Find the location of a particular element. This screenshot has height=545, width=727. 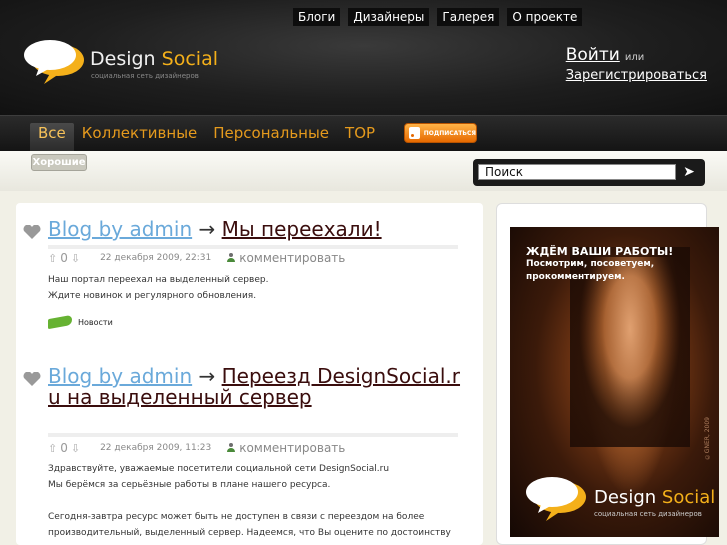

logo-wordmark: Design Social is located at coordinates (154, 59).